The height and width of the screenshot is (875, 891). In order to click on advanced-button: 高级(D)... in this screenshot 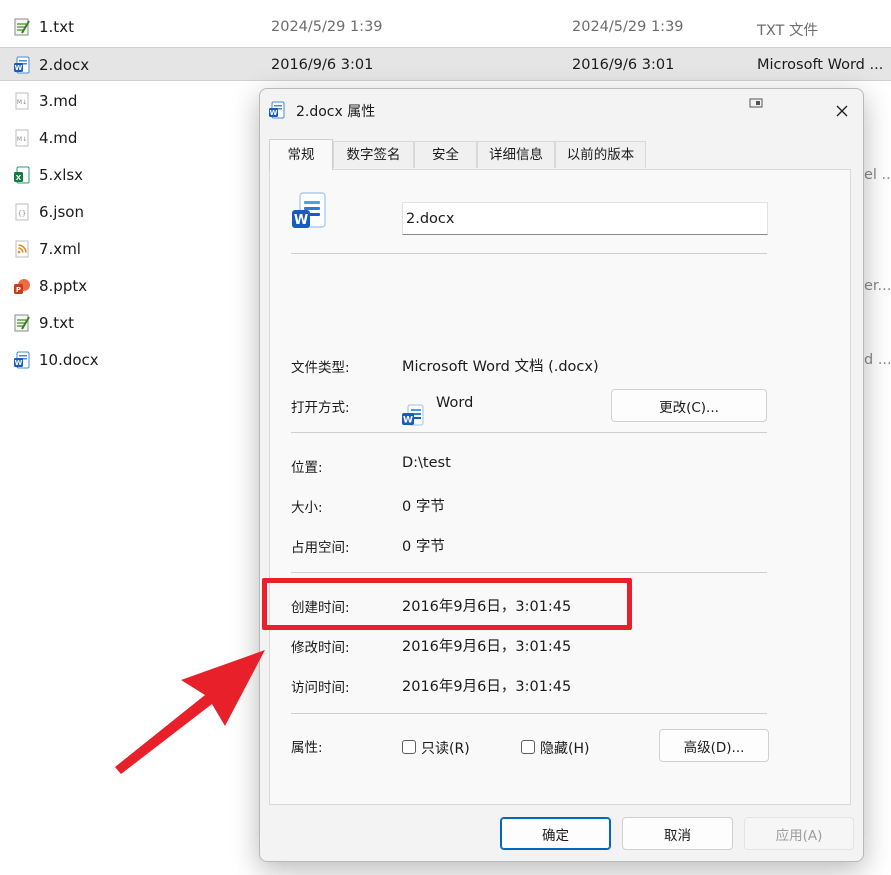, I will do `click(714, 745)`.